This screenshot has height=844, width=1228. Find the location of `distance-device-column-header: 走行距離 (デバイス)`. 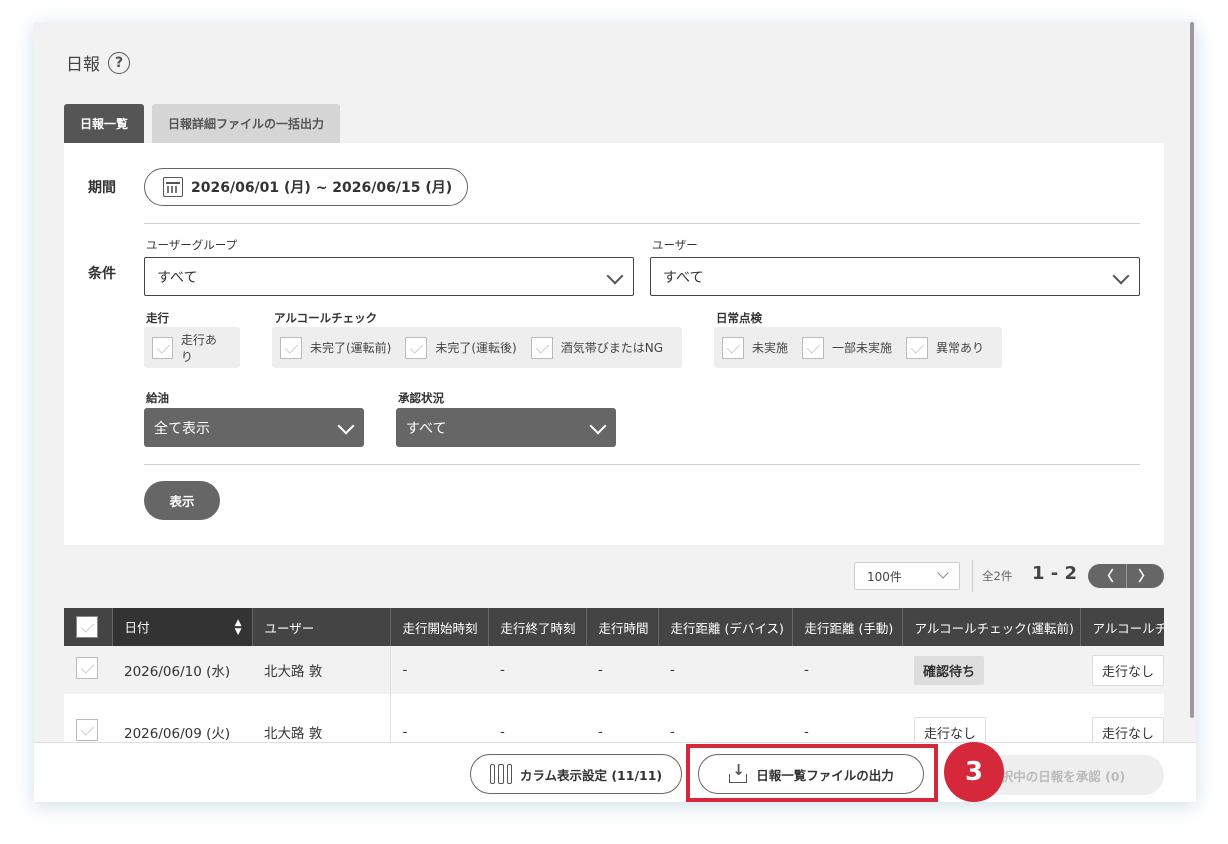

distance-device-column-header: 走行距離 (デバイス) is located at coordinates (725, 627).